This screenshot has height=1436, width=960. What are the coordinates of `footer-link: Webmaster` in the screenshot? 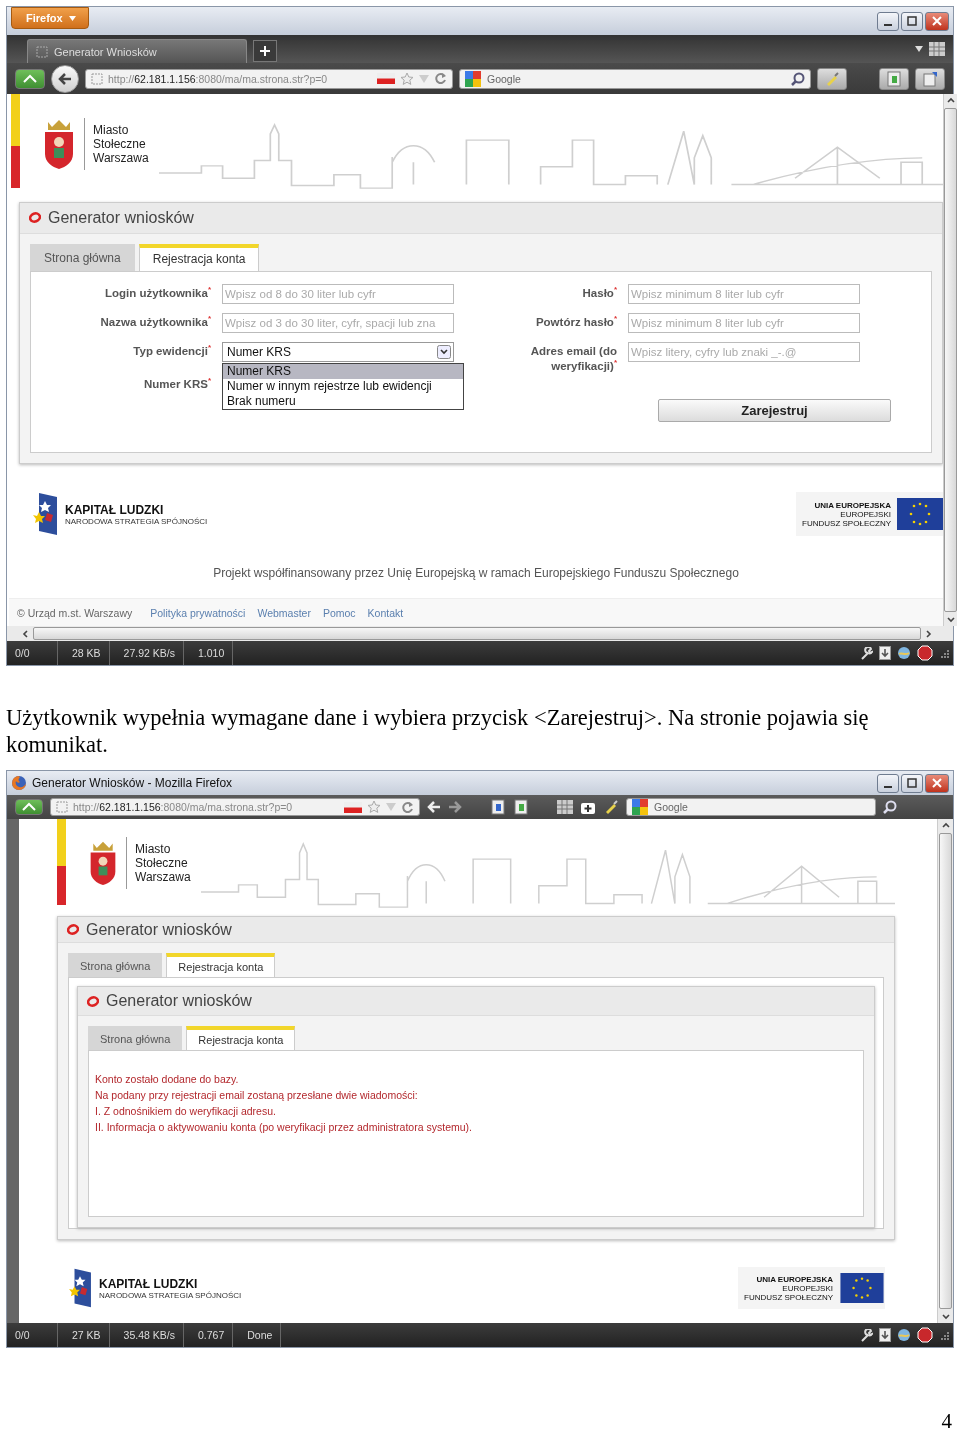 It's located at (284, 612).